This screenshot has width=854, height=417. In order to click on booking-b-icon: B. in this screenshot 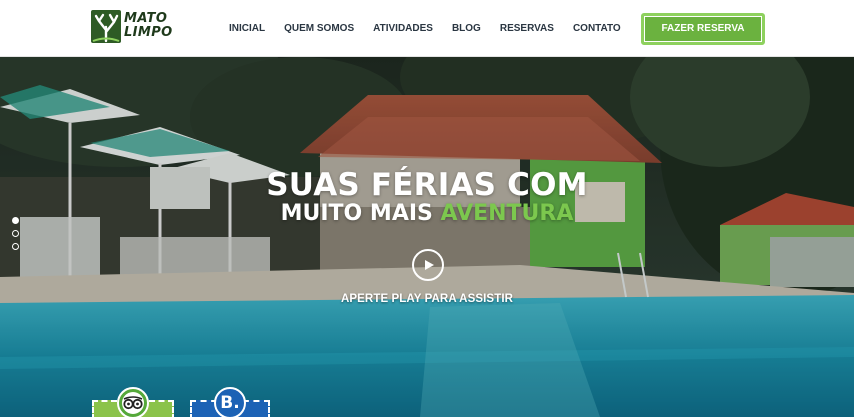, I will do `click(230, 402)`.